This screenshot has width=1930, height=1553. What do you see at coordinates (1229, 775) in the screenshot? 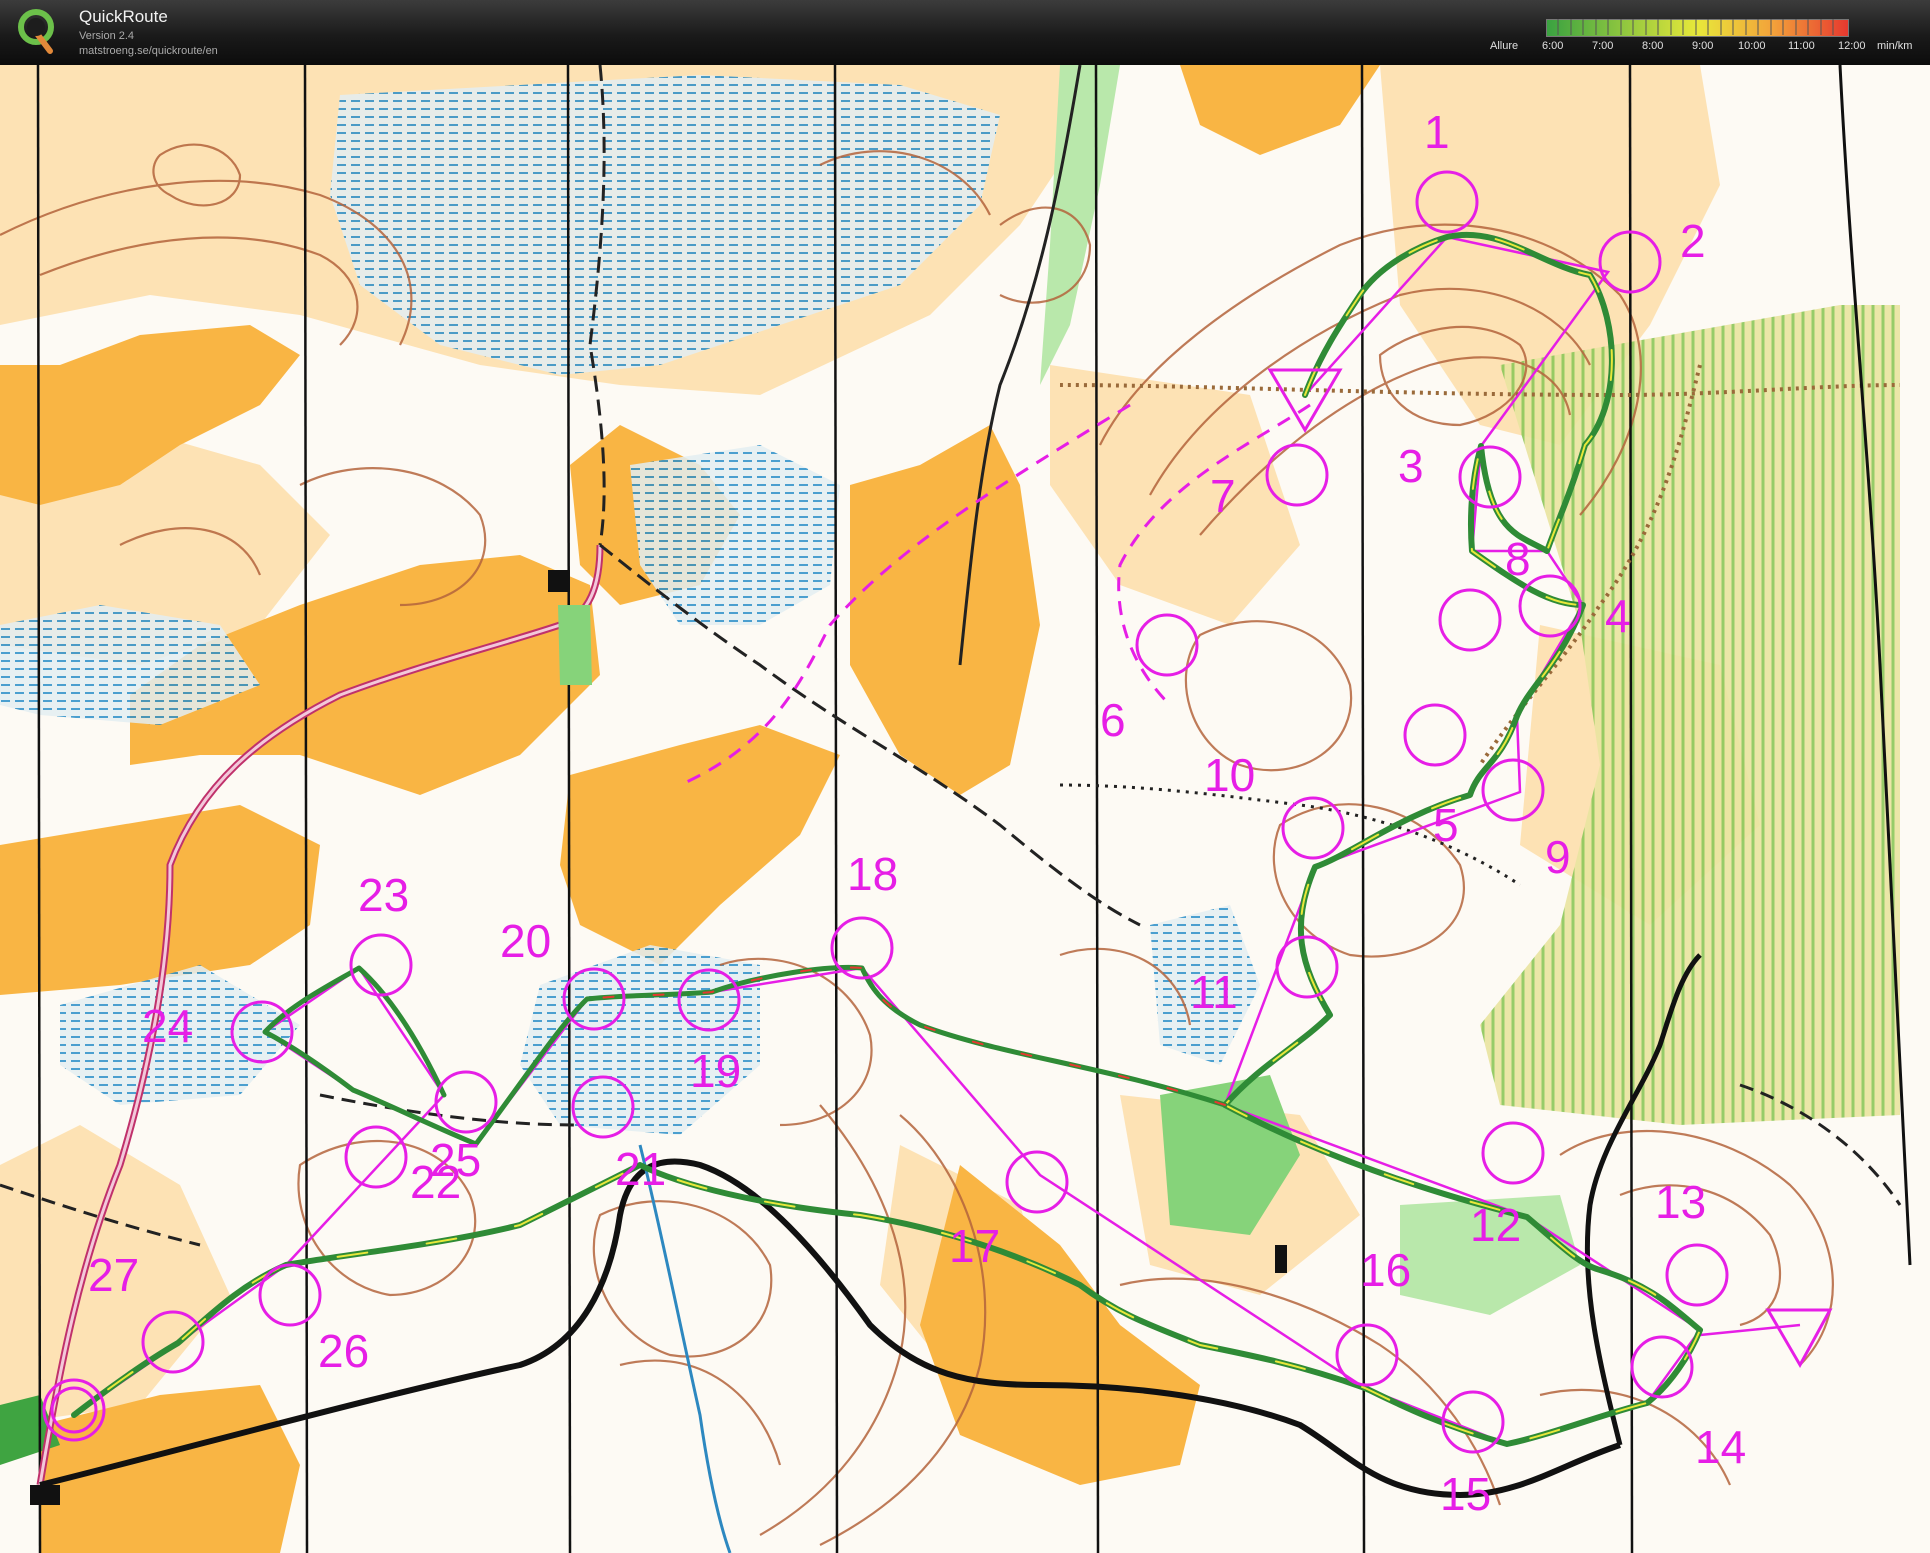
I see `control-number: 10` at bounding box center [1229, 775].